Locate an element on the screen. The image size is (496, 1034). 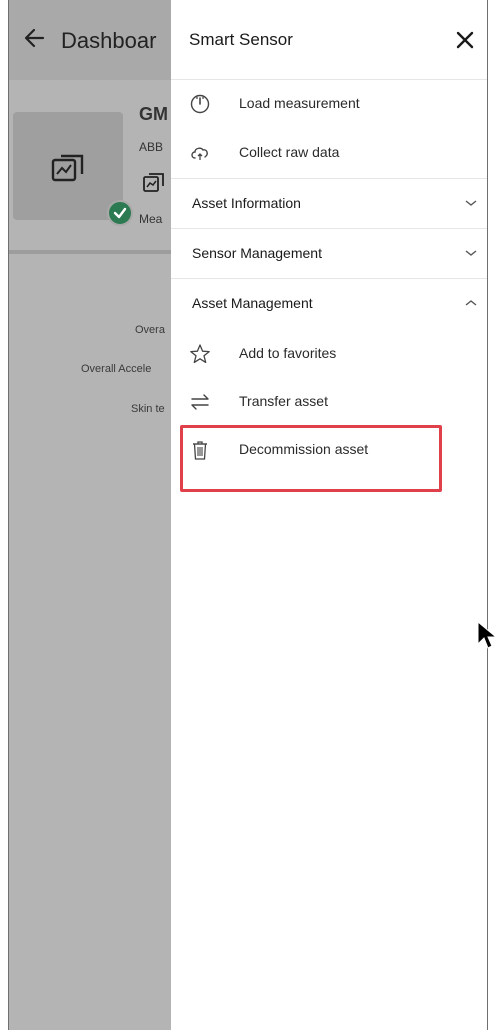
section-label: Asset Management is located at coordinates (252, 303).